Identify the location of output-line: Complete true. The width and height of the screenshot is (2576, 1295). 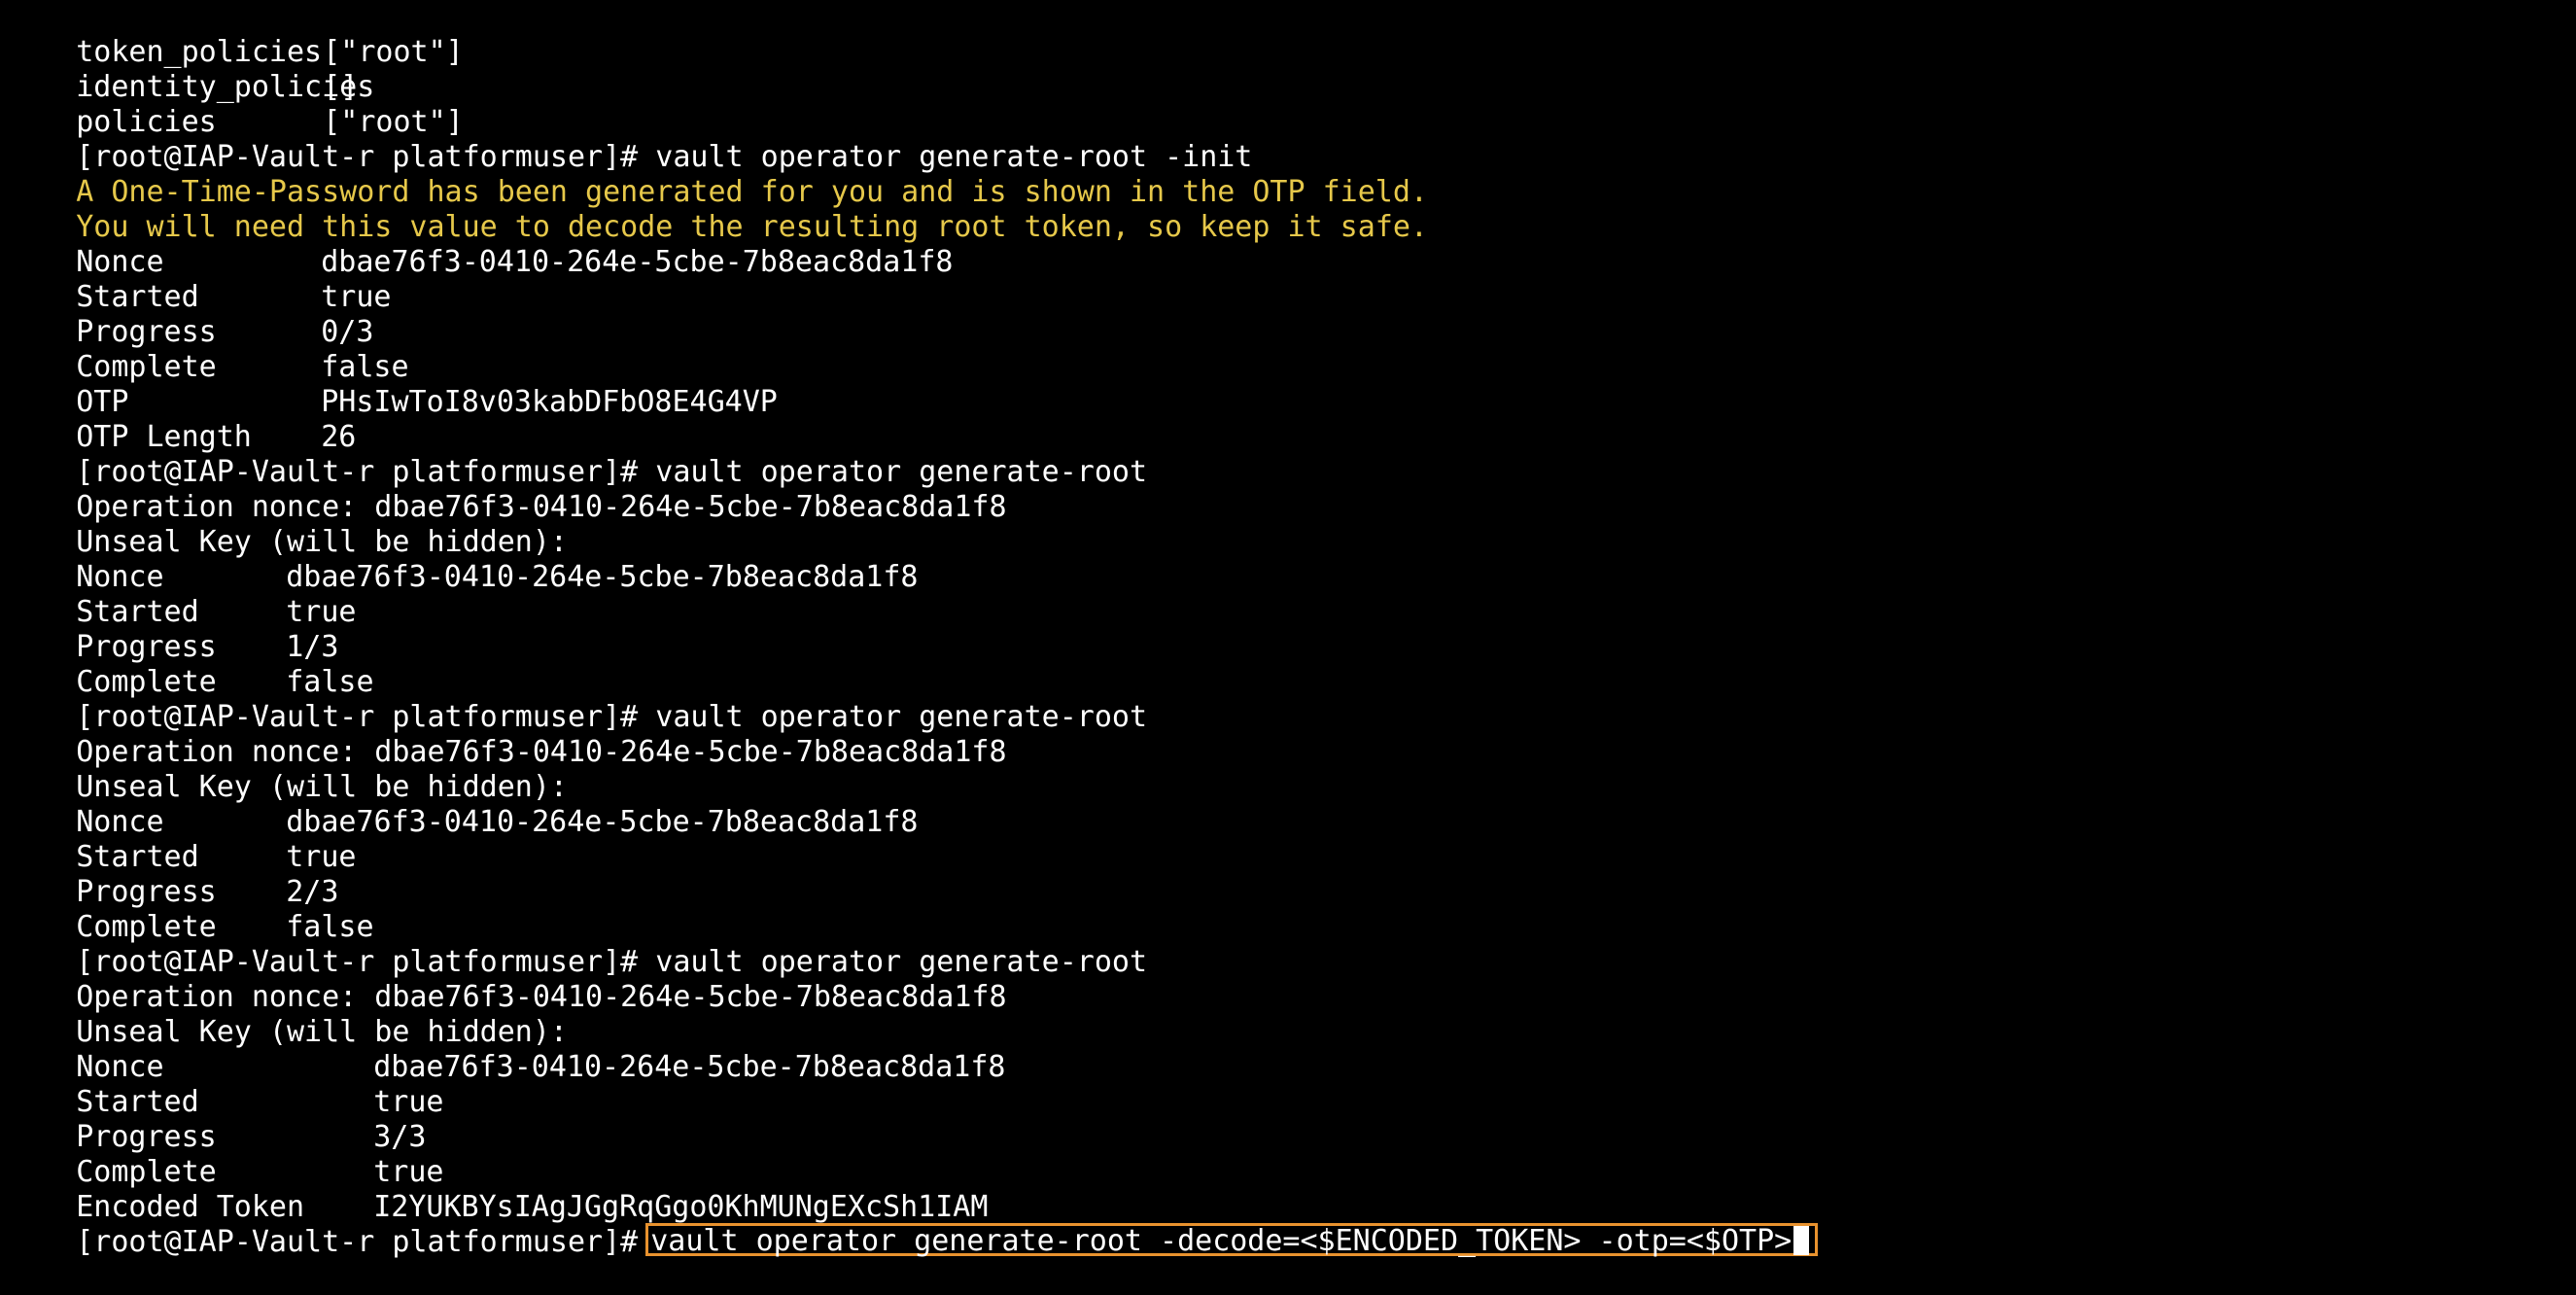
(1289, 1154).